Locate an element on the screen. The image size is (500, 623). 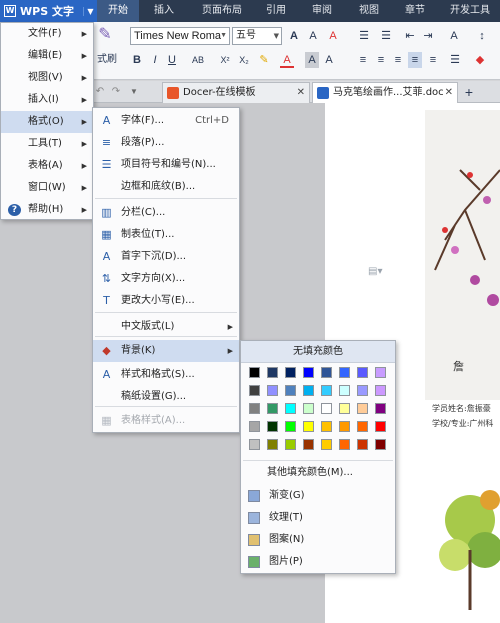
main-menu-item-6: 表格(A) ▶ is located at coordinates (47, 166).